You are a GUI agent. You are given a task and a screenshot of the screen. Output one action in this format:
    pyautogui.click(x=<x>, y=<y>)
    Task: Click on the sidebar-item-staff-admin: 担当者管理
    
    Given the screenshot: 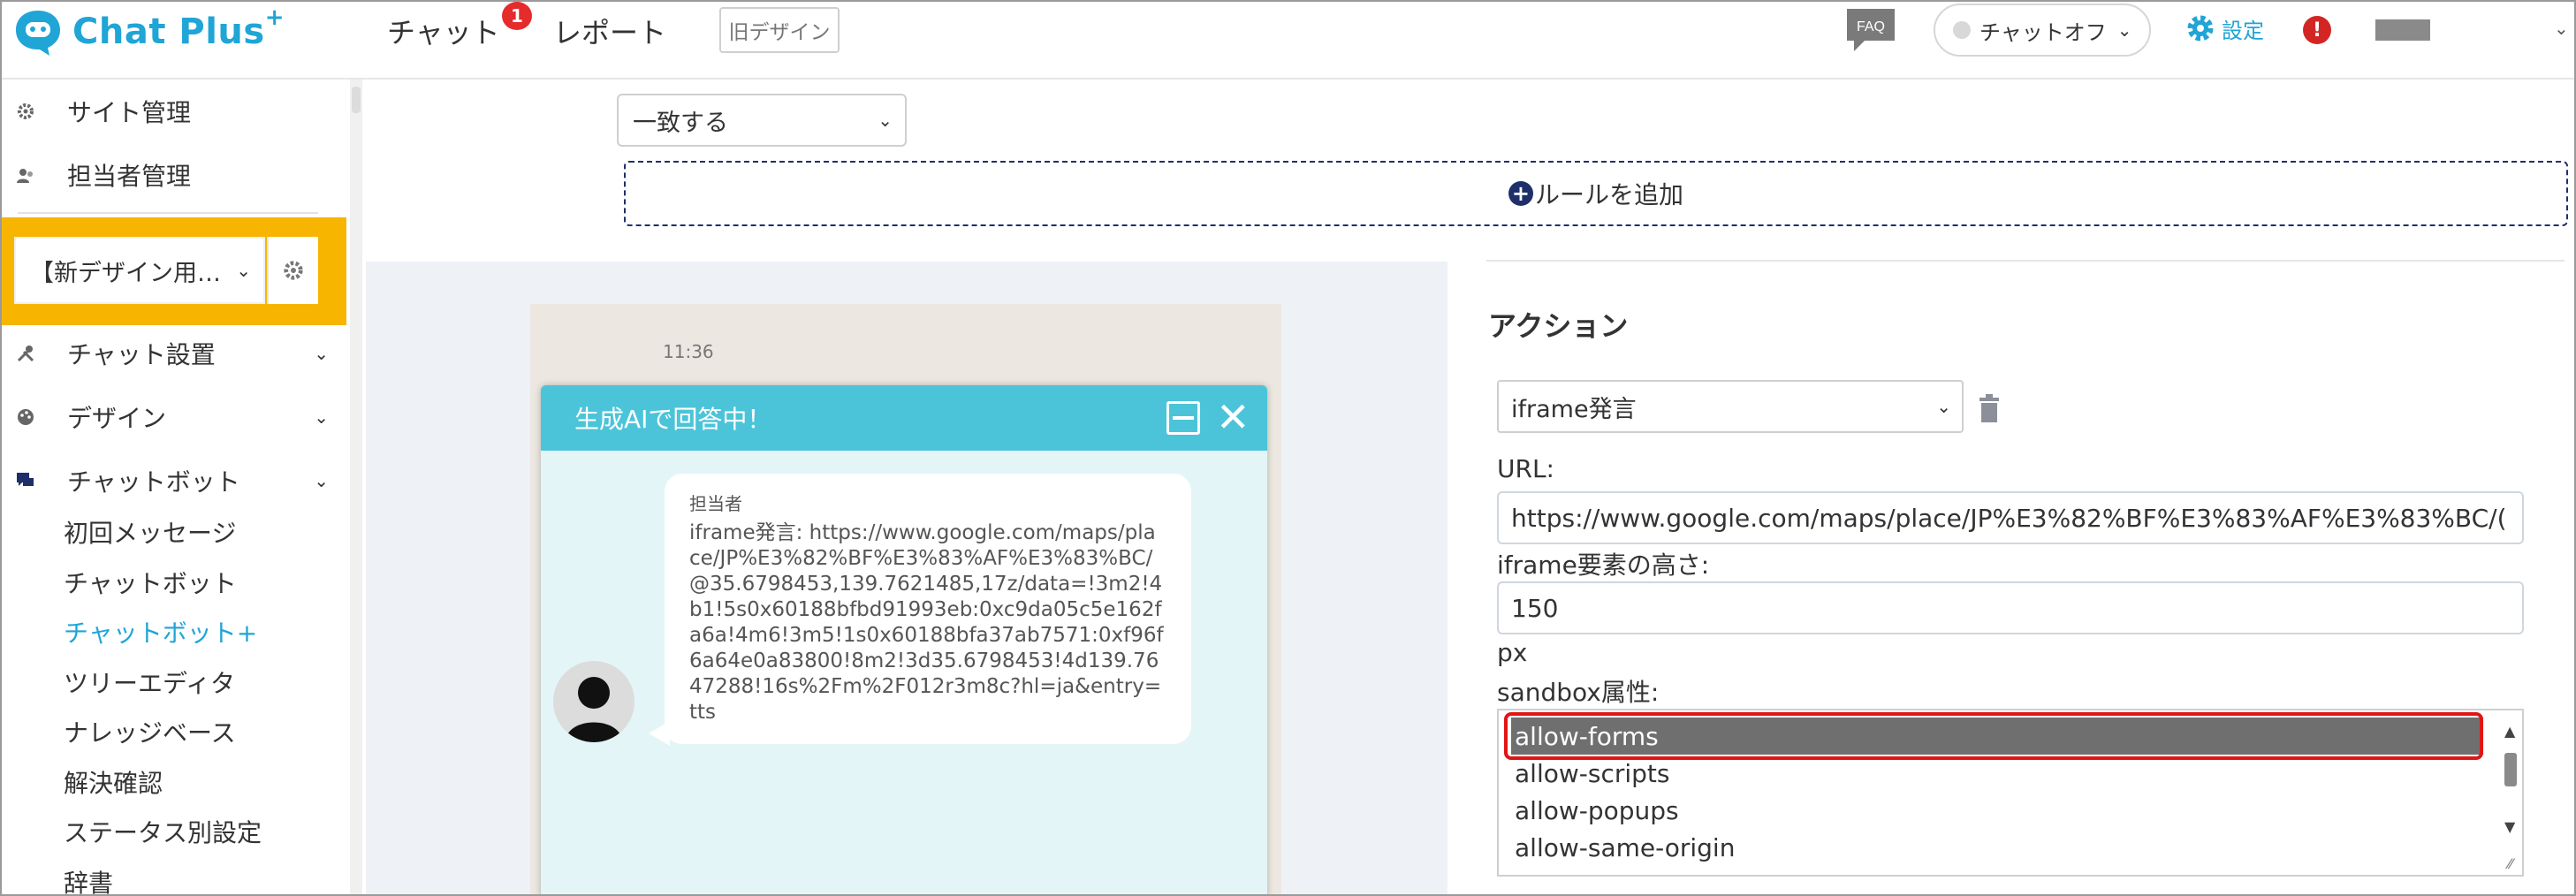 What is the action you would take?
    pyautogui.click(x=174, y=175)
    